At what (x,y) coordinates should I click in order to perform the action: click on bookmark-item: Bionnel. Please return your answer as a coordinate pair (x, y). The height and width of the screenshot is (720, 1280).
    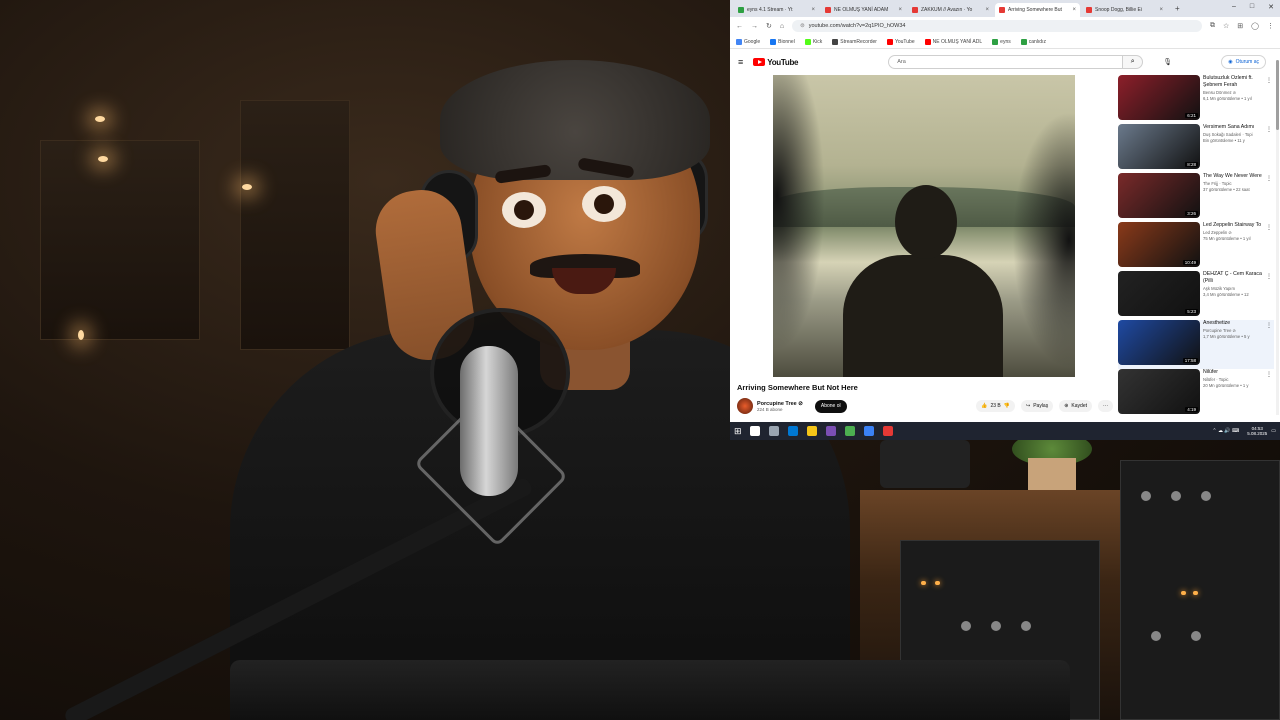
    Looking at the image, I should click on (782, 41).